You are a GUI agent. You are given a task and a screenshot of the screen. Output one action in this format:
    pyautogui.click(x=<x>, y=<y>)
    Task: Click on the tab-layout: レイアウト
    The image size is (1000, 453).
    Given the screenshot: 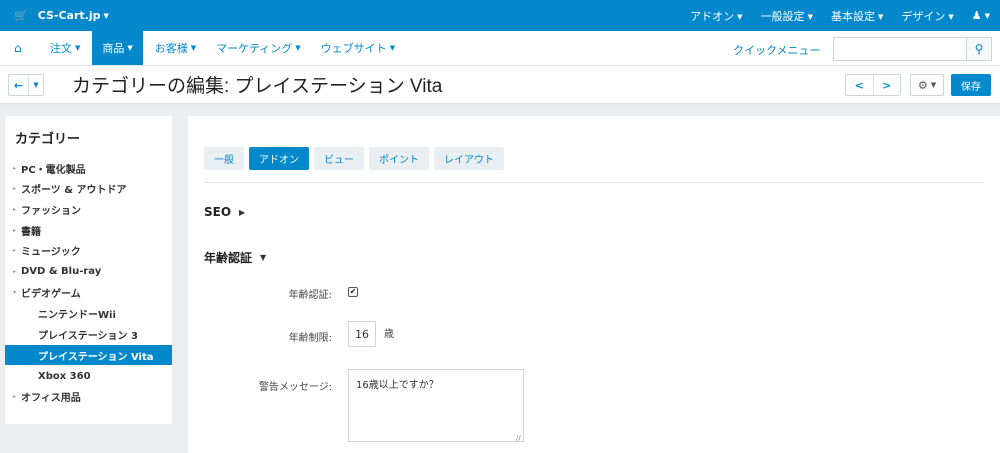 What is the action you would take?
    pyautogui.click(x=469, y=158)
    